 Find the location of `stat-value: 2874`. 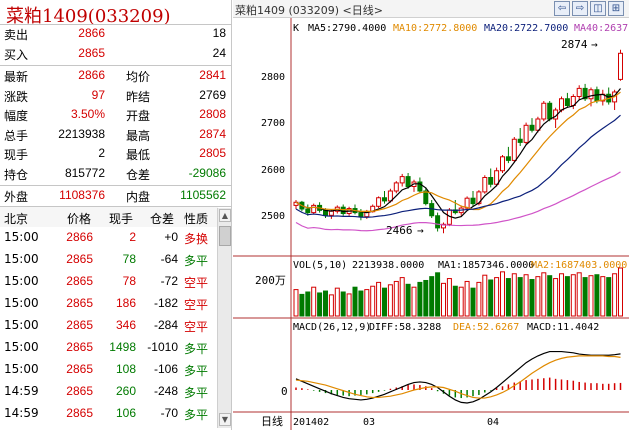

stat-value: 2874 is located at coordinates (212, 133).